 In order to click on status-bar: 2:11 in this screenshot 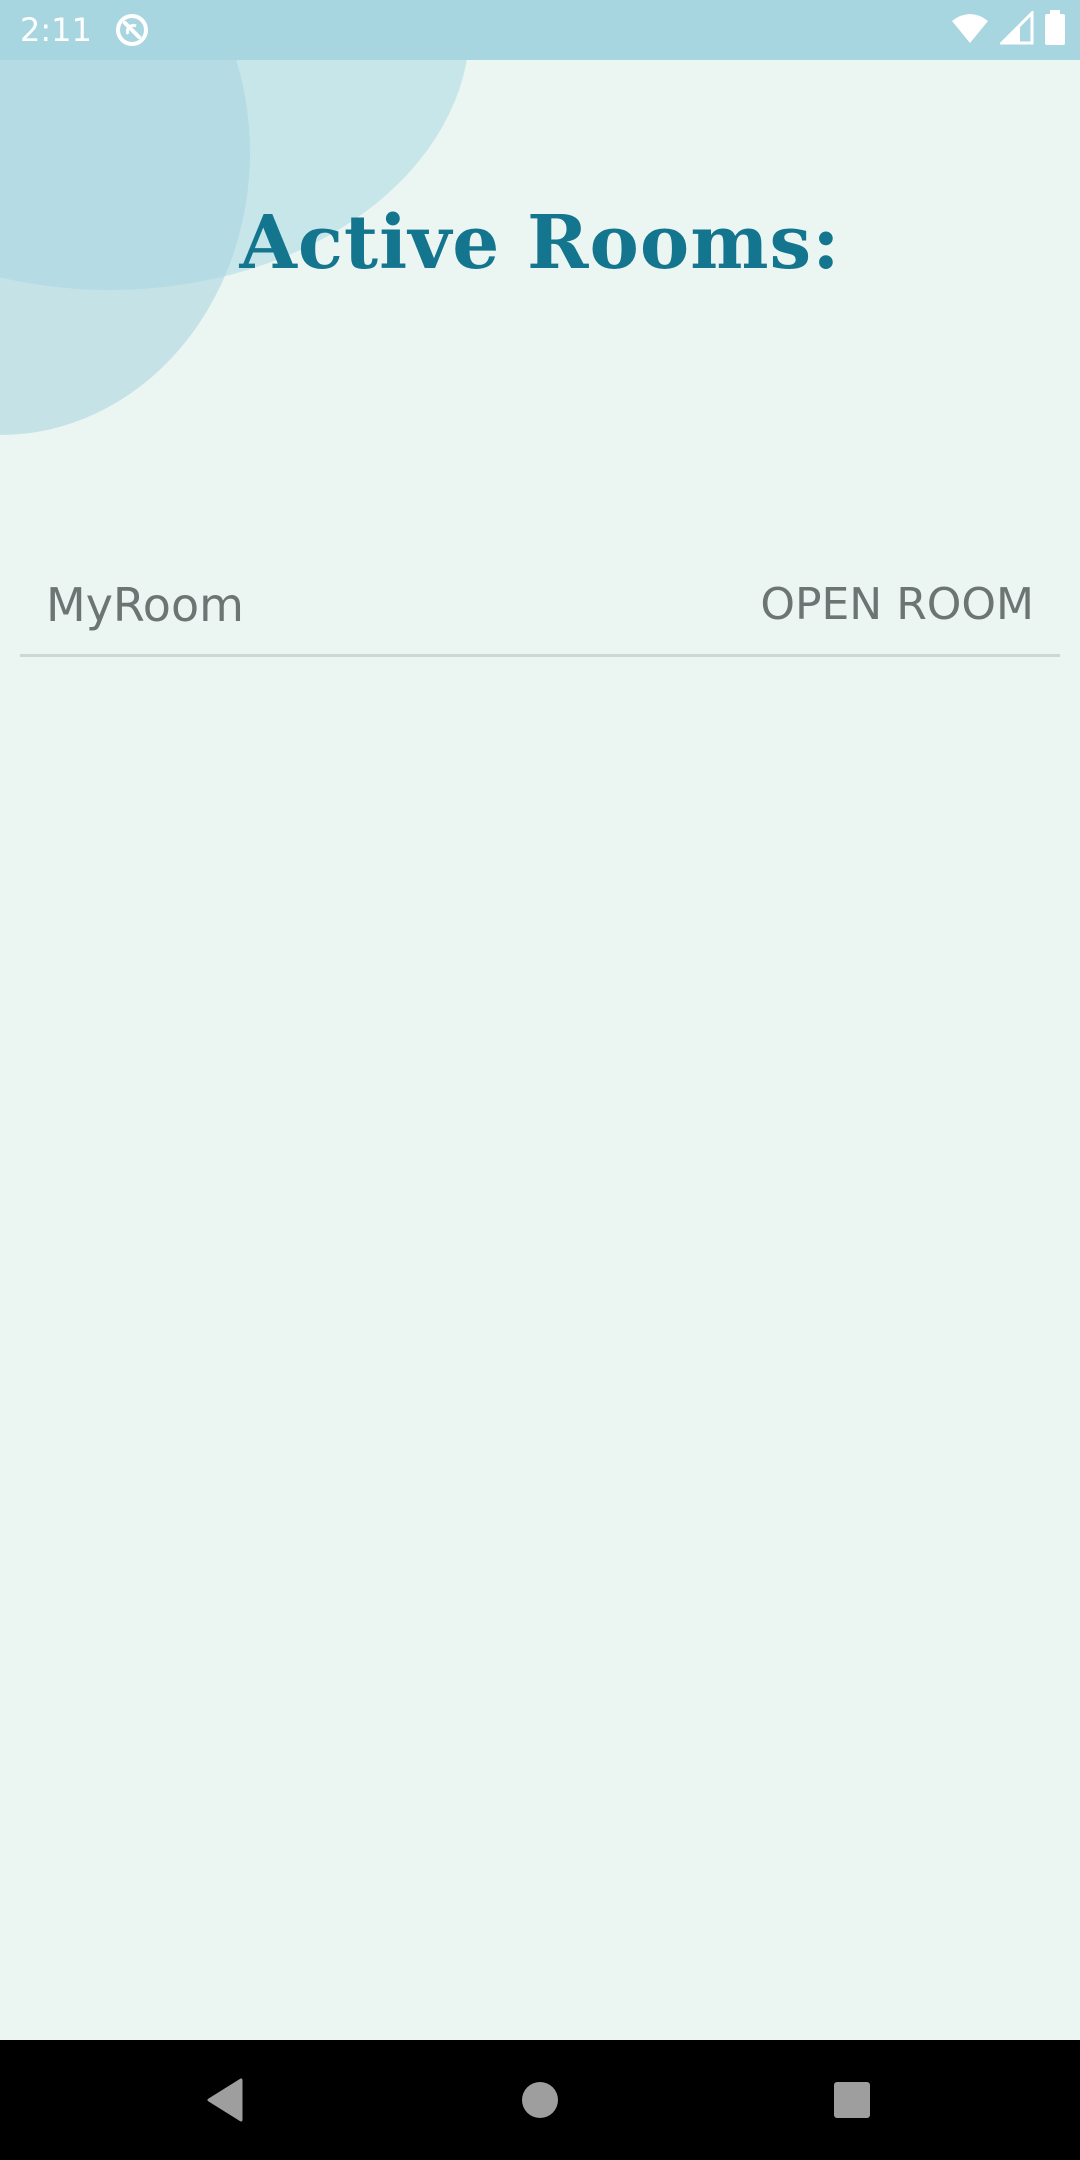, I will do `click(540, 30)`.